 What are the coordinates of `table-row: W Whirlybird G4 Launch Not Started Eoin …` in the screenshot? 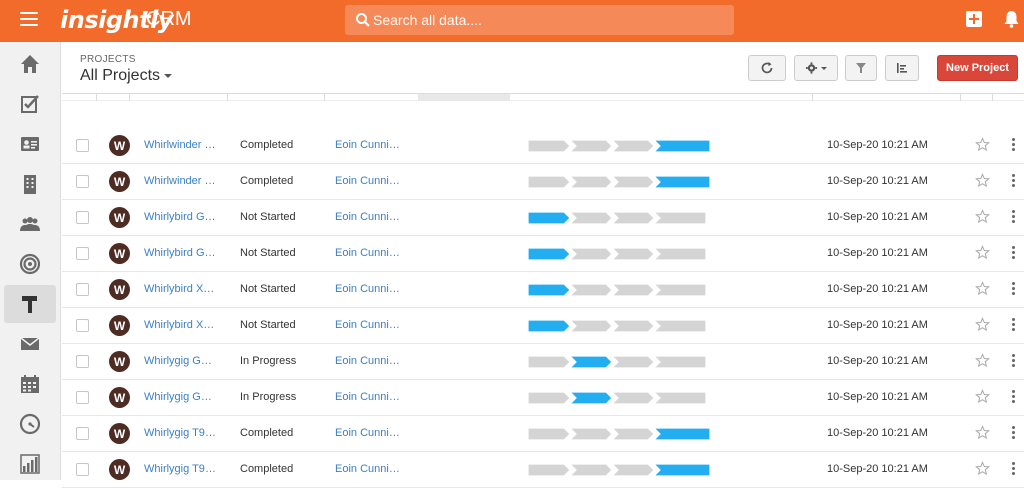 It's located at (543, 254).